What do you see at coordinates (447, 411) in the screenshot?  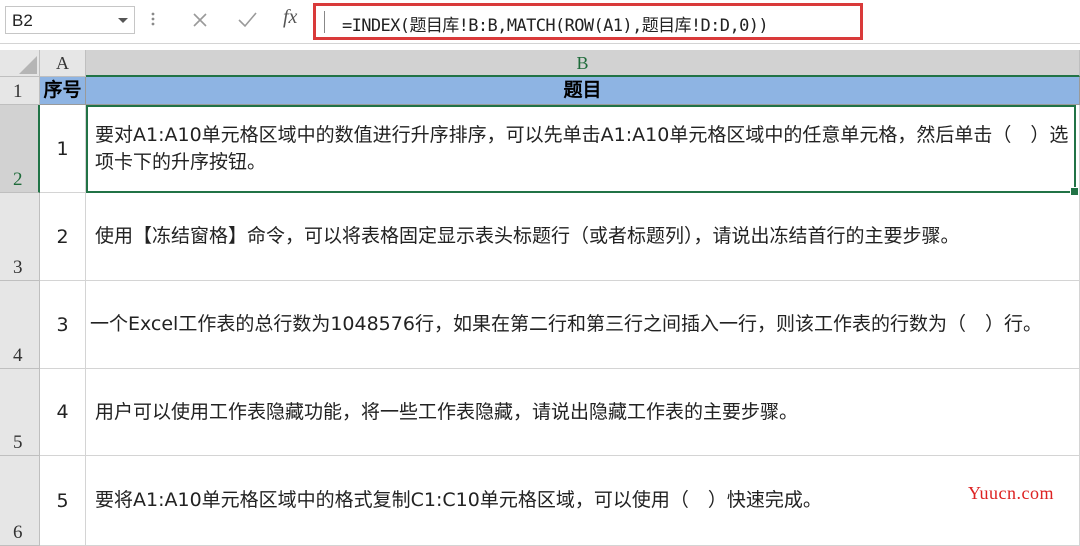 I see `cell-text: 用户可以使用工作表隐藏功能，将一些工作表隐藏，请说出隐藏工作表的主要步骤。` at bounding box center [447, 411].